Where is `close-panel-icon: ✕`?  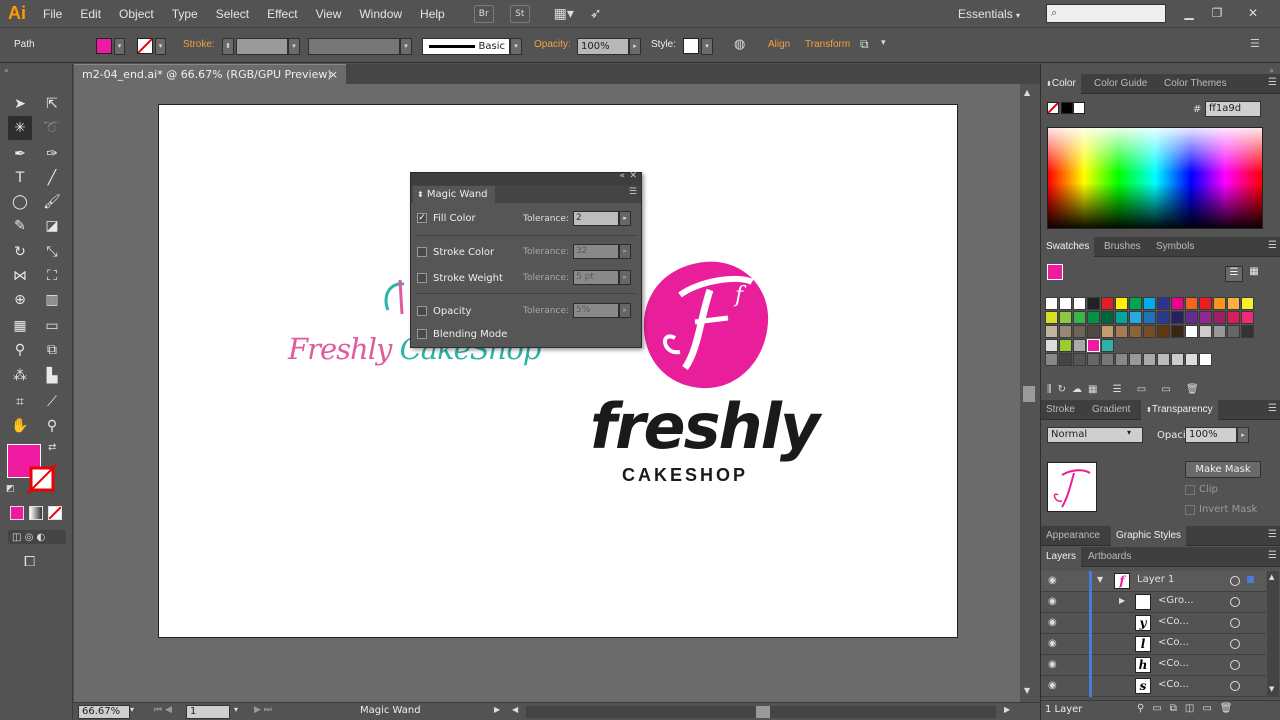
close-panel-icon: ✕ is located at coordinates (633, 176).